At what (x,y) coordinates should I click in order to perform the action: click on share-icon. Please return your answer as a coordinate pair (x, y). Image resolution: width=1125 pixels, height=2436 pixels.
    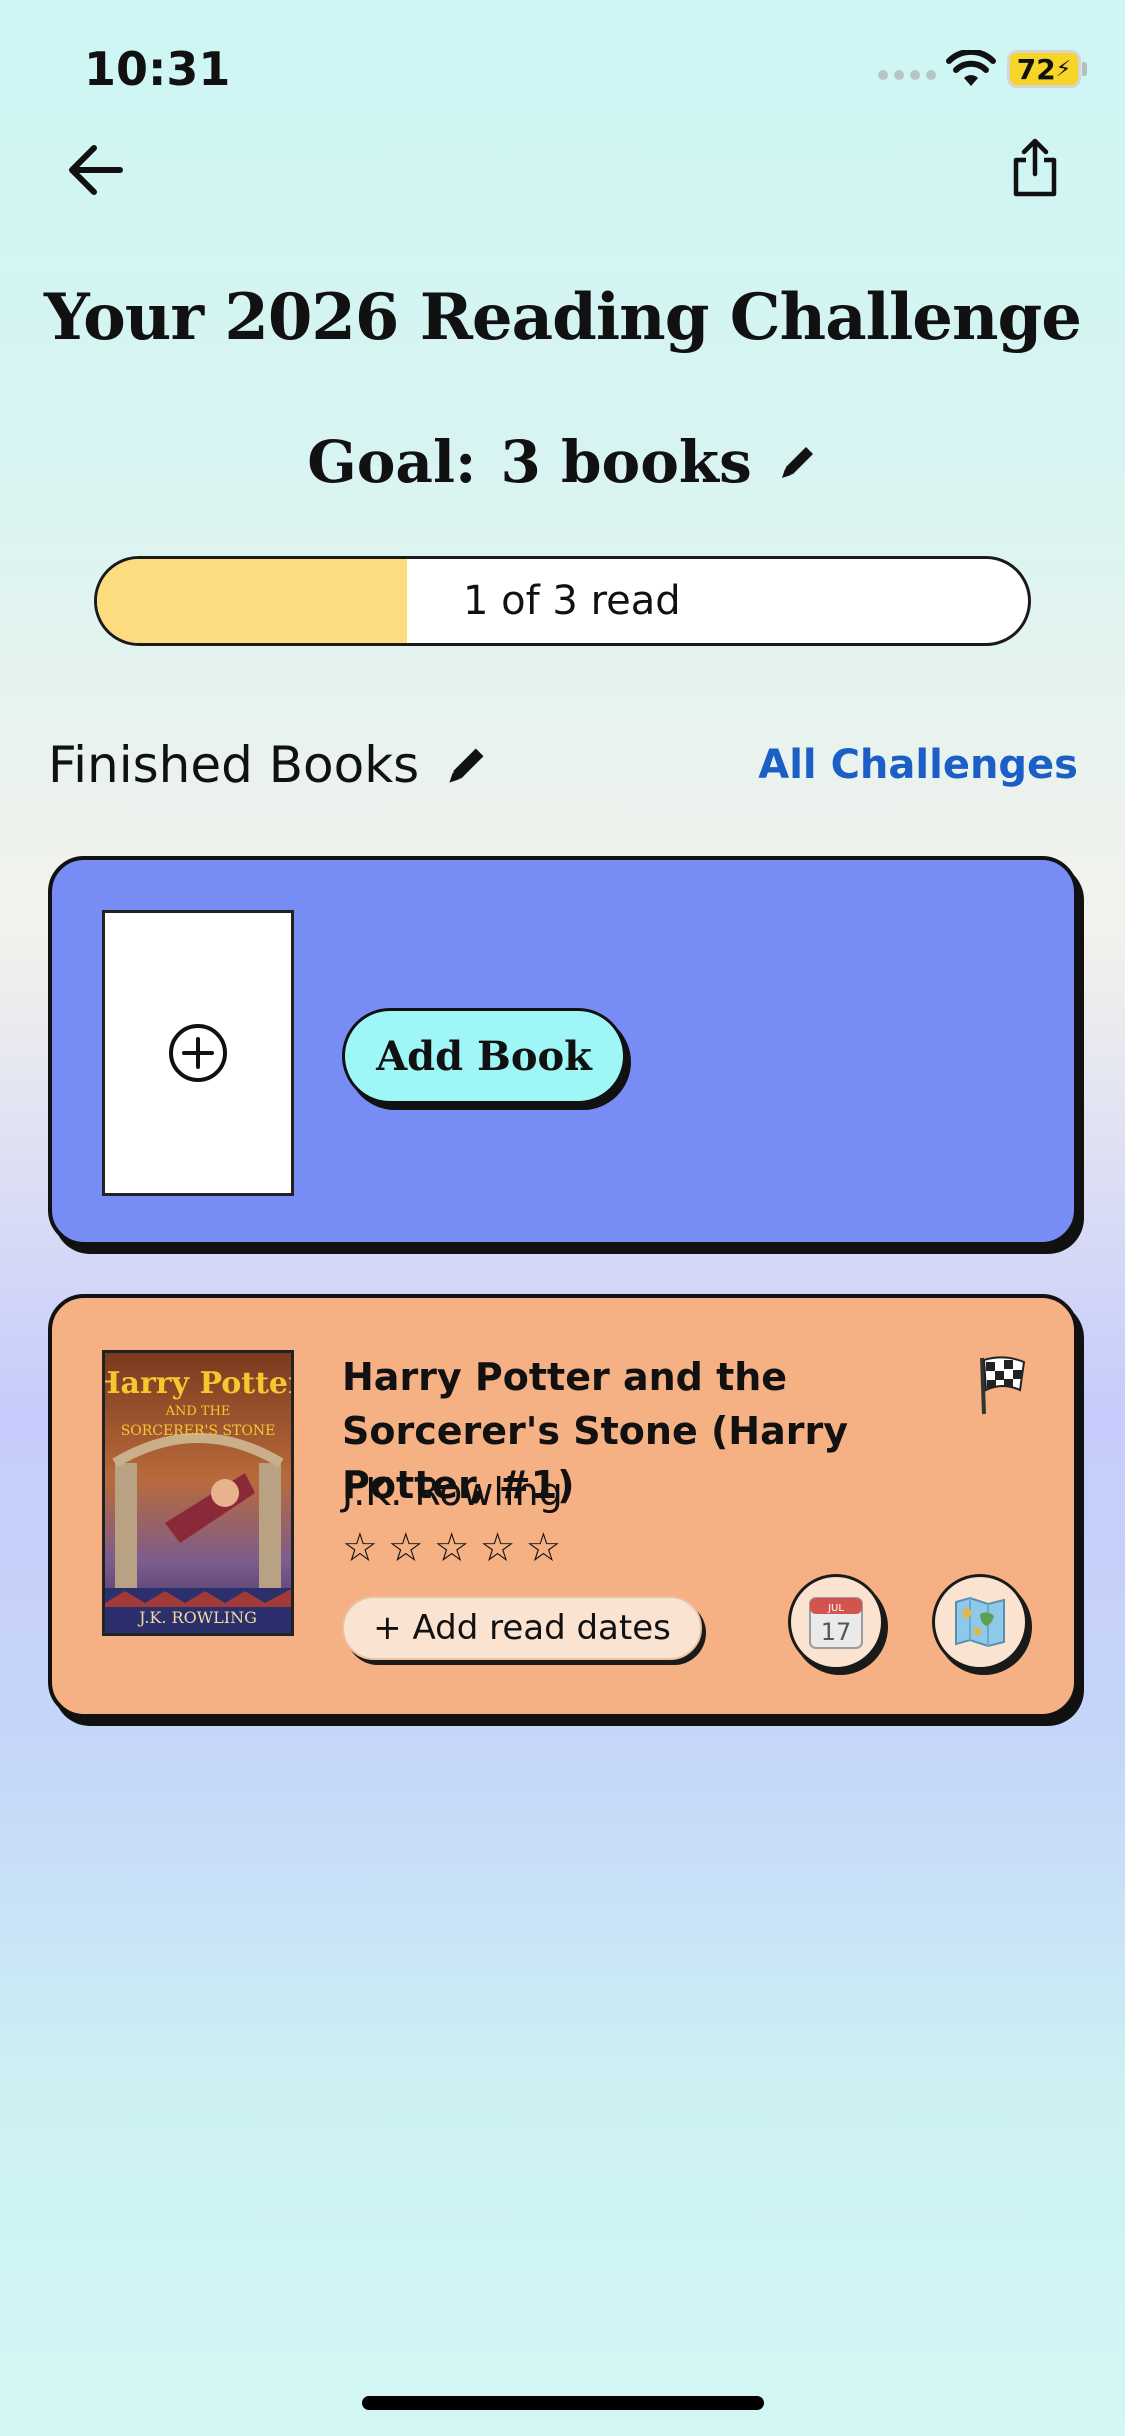
    Looking at the image, I should click on (1035, 167).